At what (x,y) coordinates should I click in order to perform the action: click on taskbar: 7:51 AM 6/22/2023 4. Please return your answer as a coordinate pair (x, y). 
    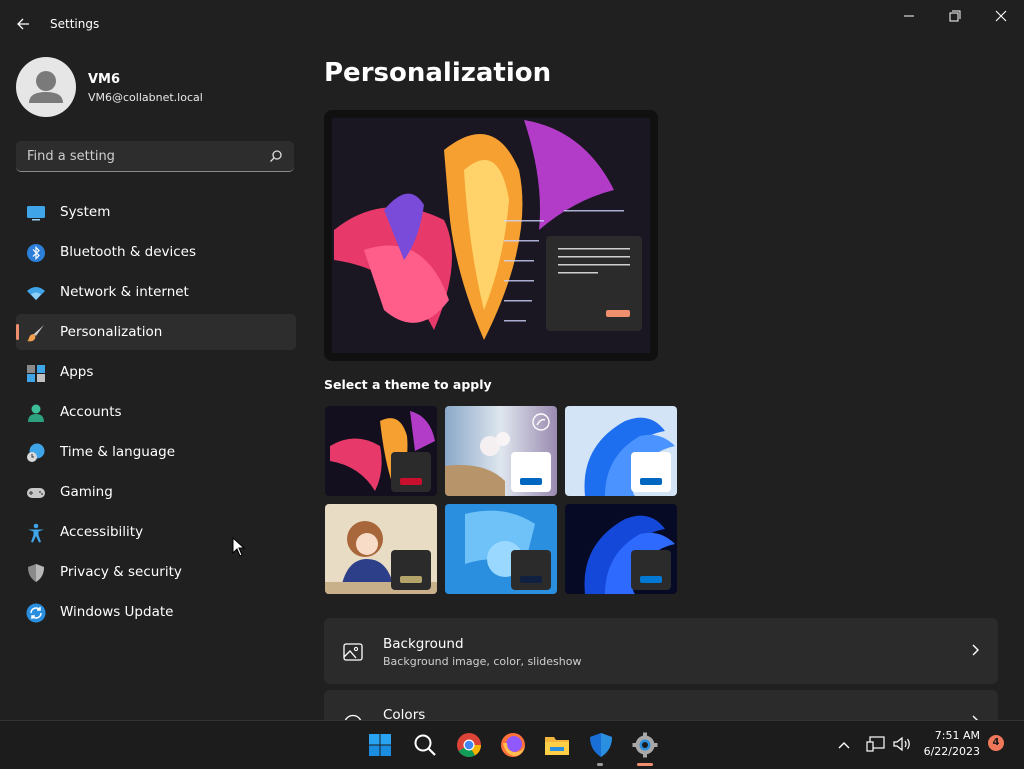
    Looking at the image, I should click on (512, 744).